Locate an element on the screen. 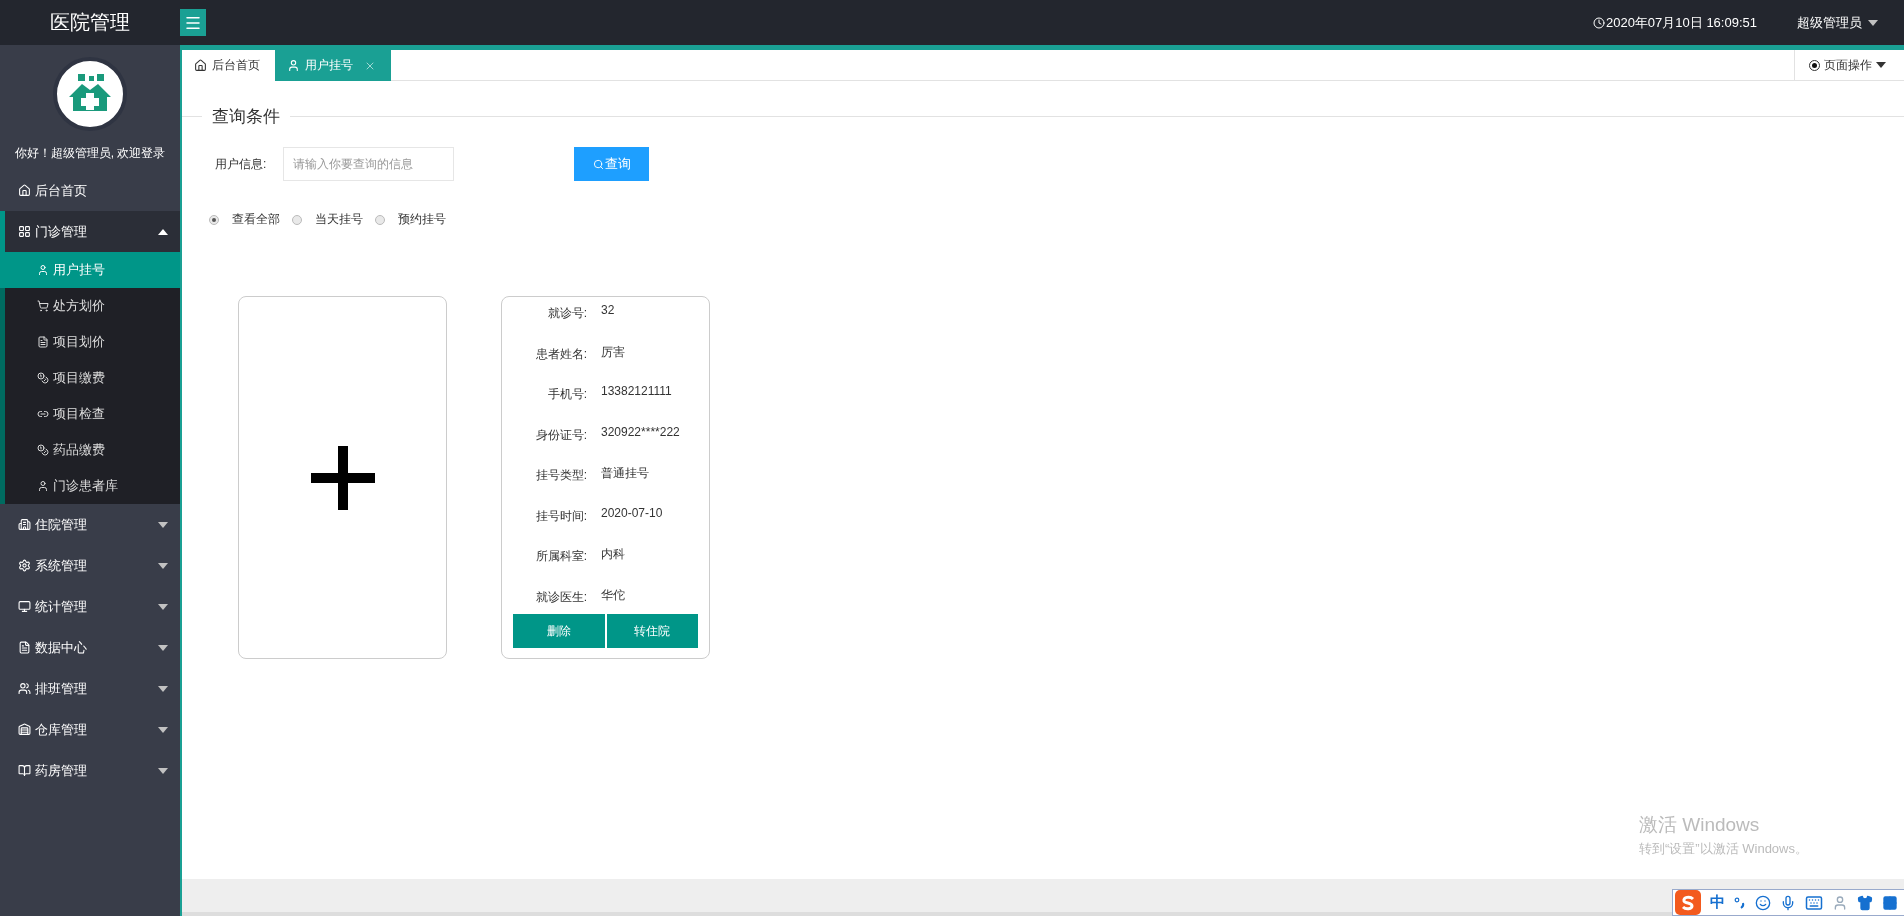 The height and width of the screenshot is (916, 1904). building-icon is located at coordinates (24, 524).